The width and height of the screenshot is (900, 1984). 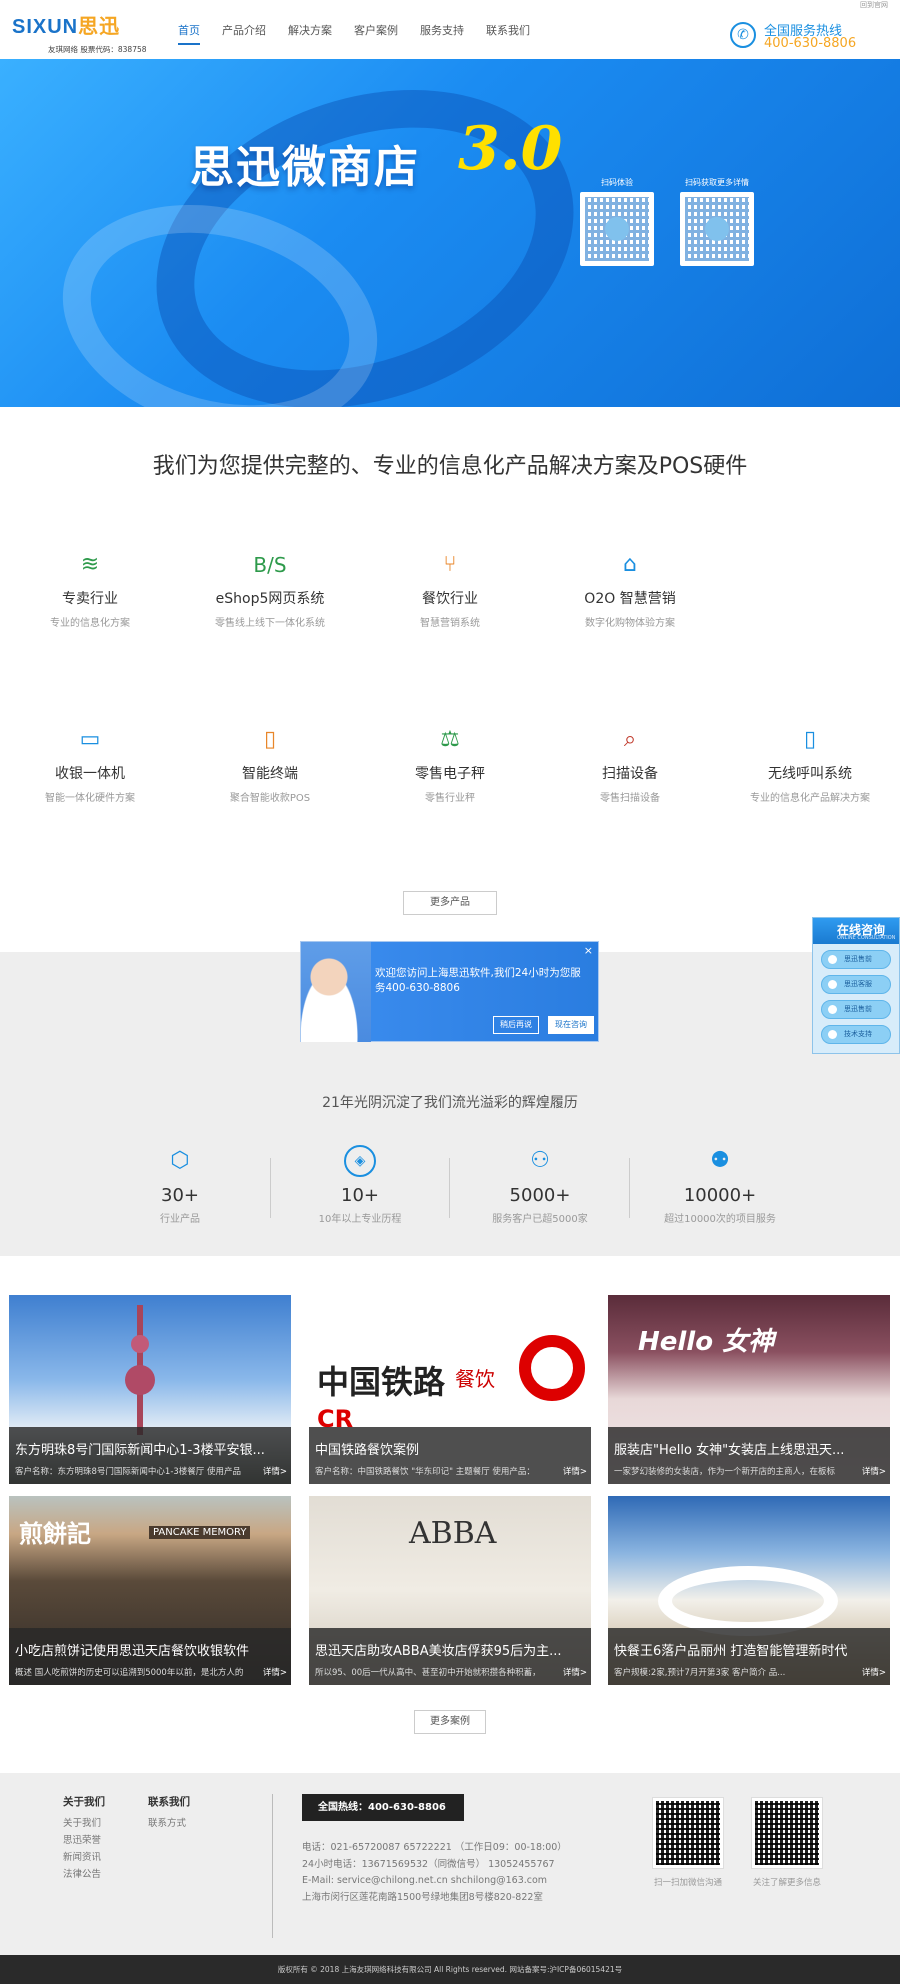 What do you see at coordinates (99, 27) in the screenshot?
I see `logo-brand-cn: 思迅` at bounding box center [99, 27].